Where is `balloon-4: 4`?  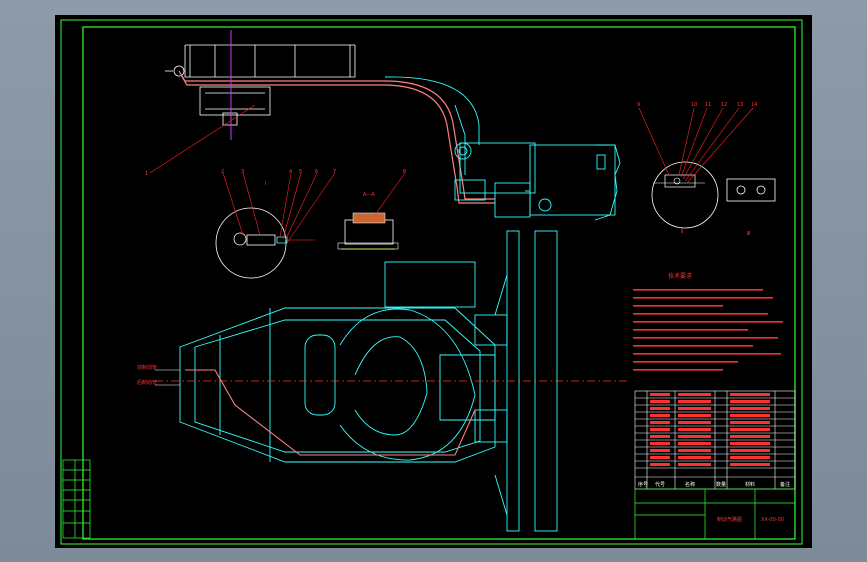
balloon-4: 4 is located at coordinates (290, 172).